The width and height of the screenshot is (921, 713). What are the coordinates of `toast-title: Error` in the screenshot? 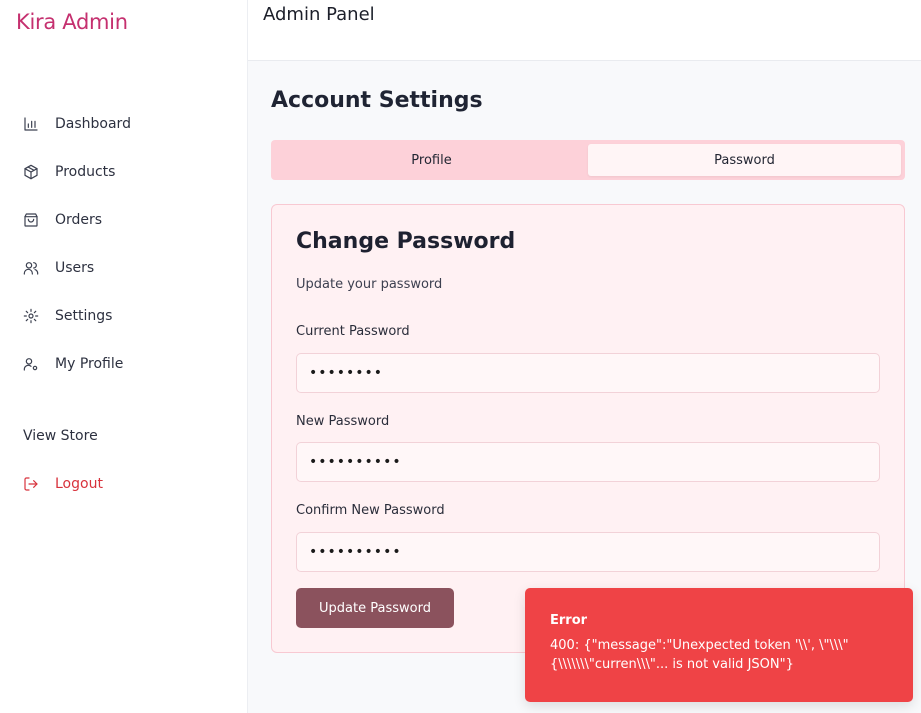 It's located at (569, 620).